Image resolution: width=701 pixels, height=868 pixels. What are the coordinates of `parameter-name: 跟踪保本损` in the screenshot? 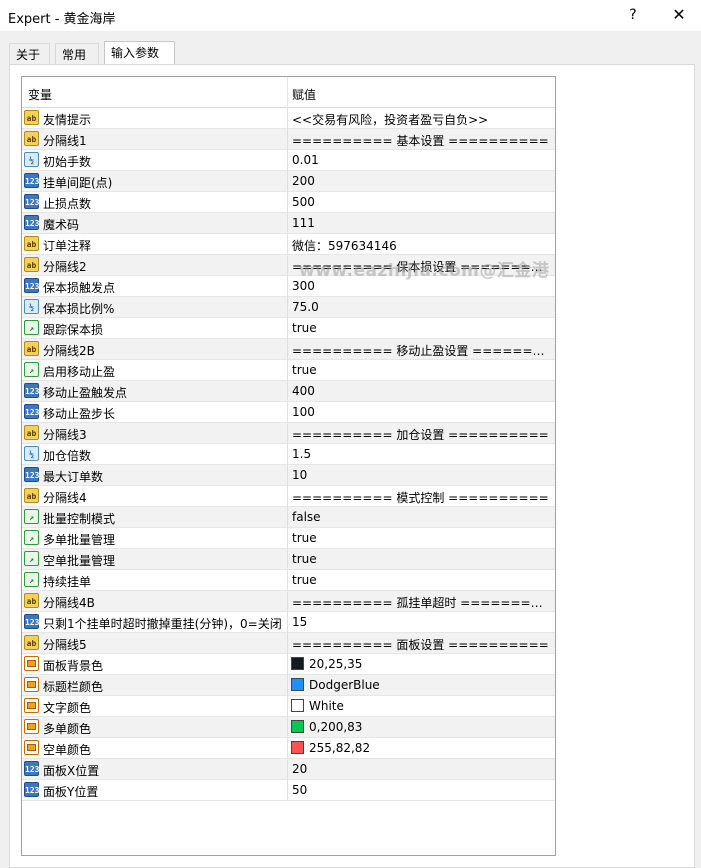 It's located at (73, 330).